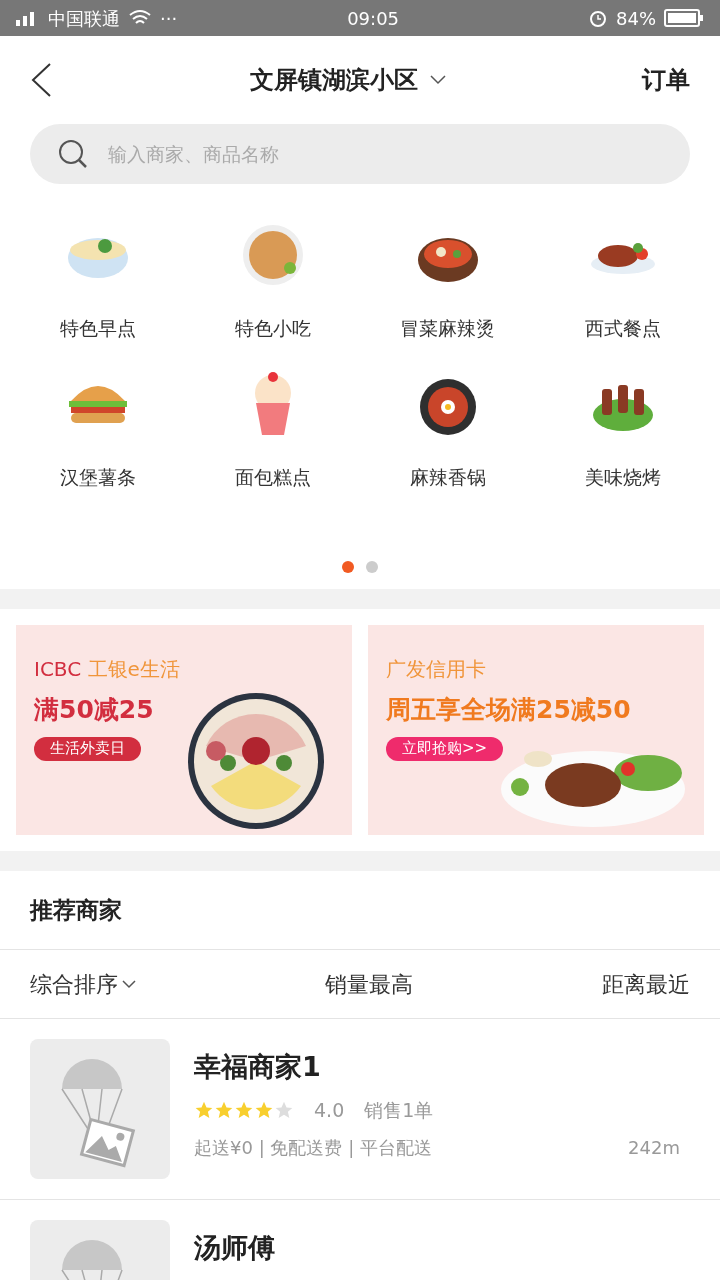 The width and height of the screenshot is (720, 1280). Describe the element at coordinates (329, 1110) in the screenshot. I see `rating-score: 4.0` at that location.